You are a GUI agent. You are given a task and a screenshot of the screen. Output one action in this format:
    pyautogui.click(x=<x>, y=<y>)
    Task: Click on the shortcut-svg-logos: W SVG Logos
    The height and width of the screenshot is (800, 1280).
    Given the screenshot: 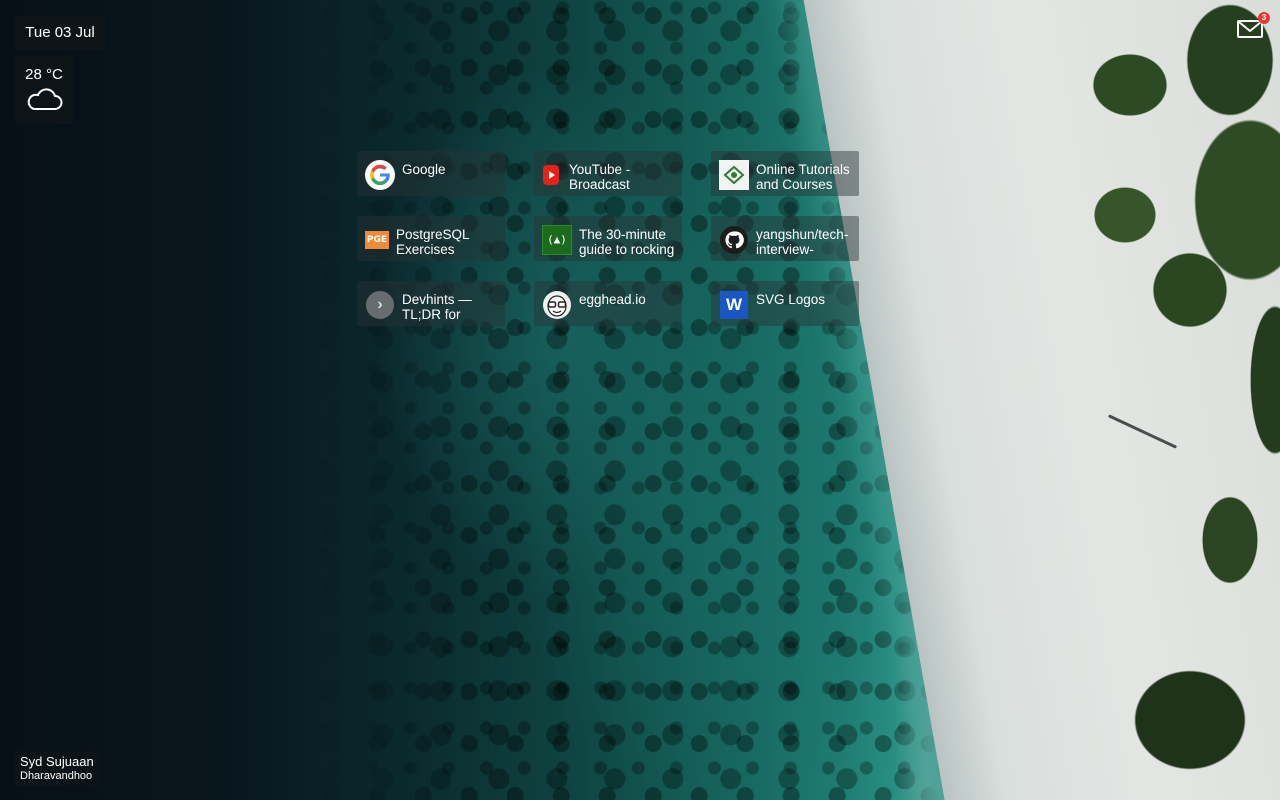 What is the action you would take?
    pyautogui.click(x=785, y=303)
    